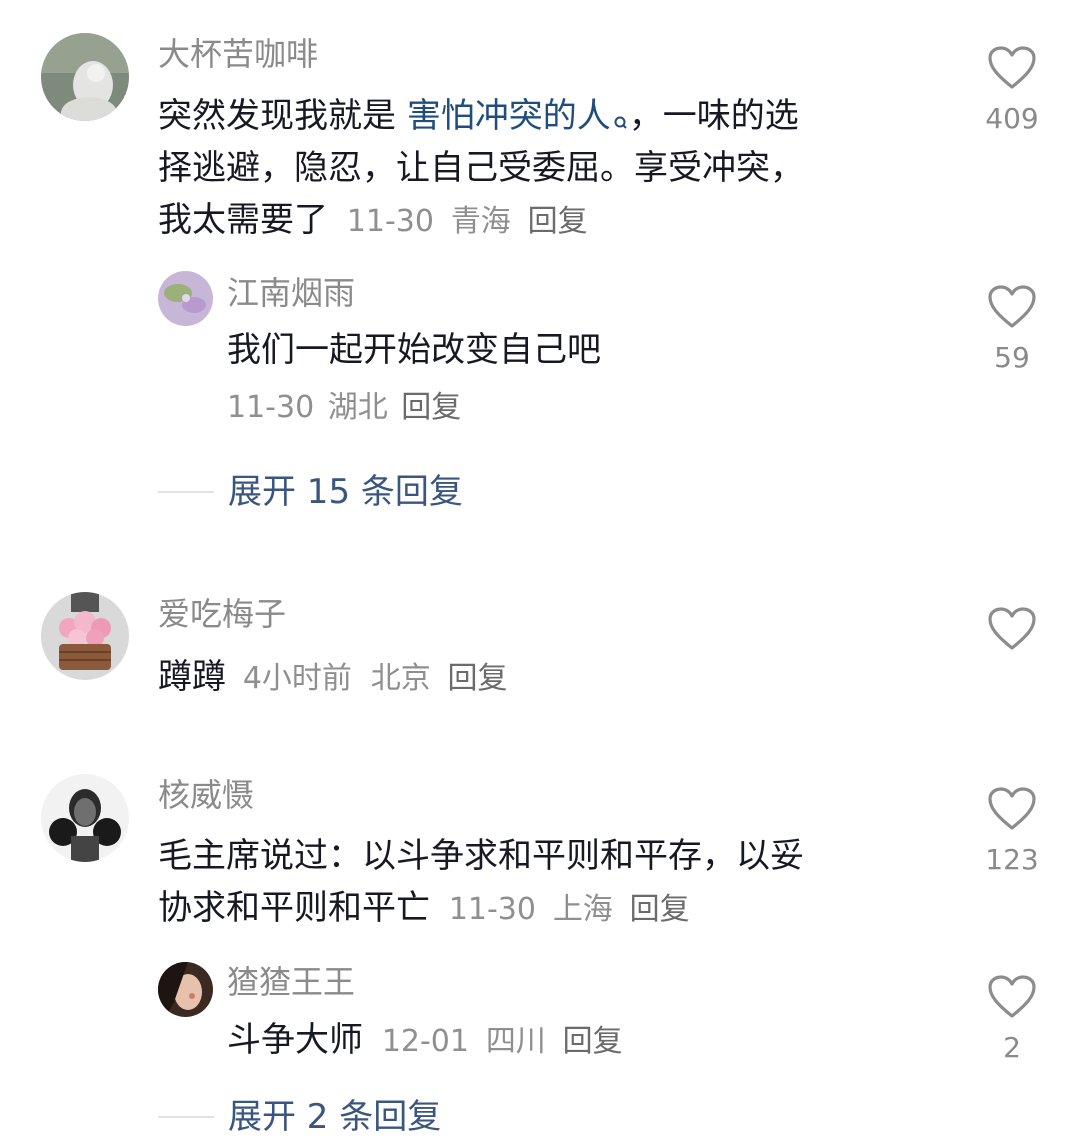 The image size is (1080, 1148). What do you see at coordinates (206, 795) in the screenshot?
I see `username: 核威慑` at bounding box center [206, 795].